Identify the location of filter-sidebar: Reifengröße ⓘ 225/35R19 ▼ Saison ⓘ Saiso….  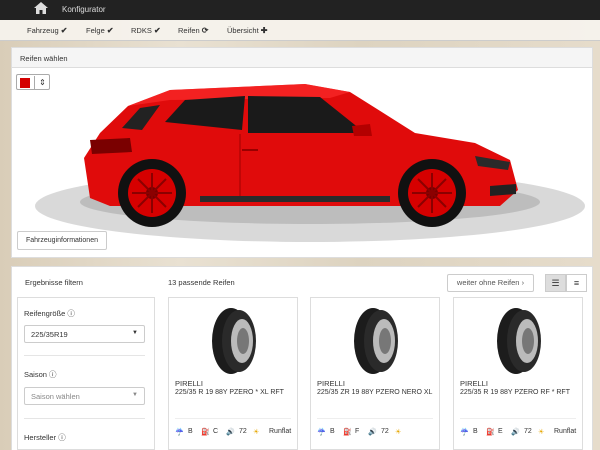
(86, 373).